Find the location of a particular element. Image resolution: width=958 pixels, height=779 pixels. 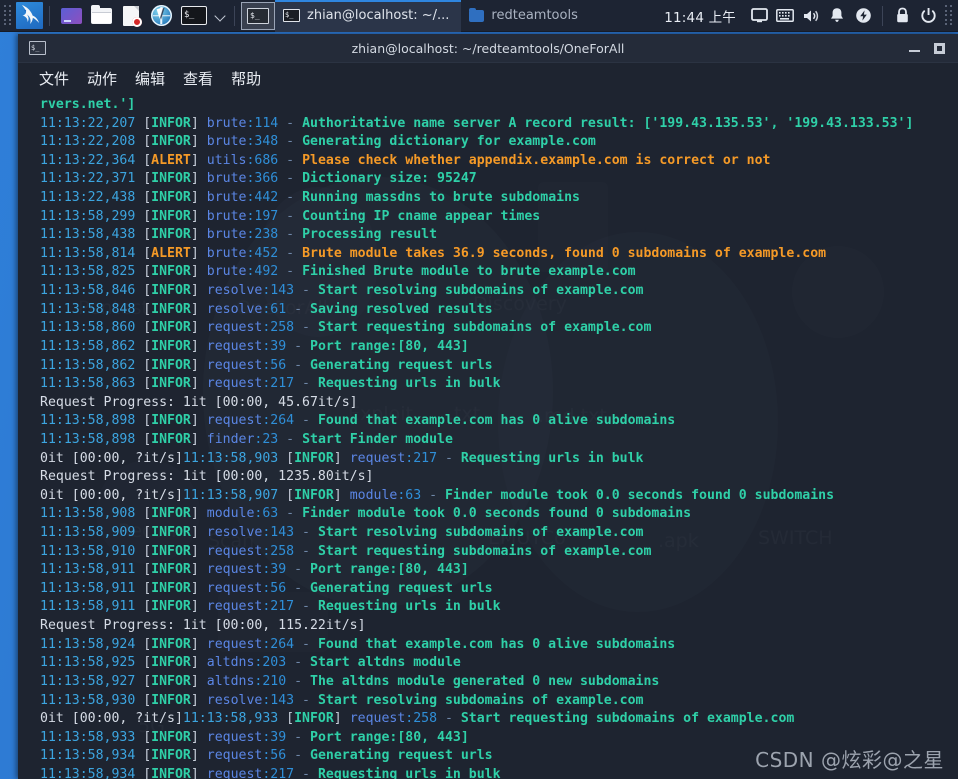

logout-icon is located at coordinates (928, 16).